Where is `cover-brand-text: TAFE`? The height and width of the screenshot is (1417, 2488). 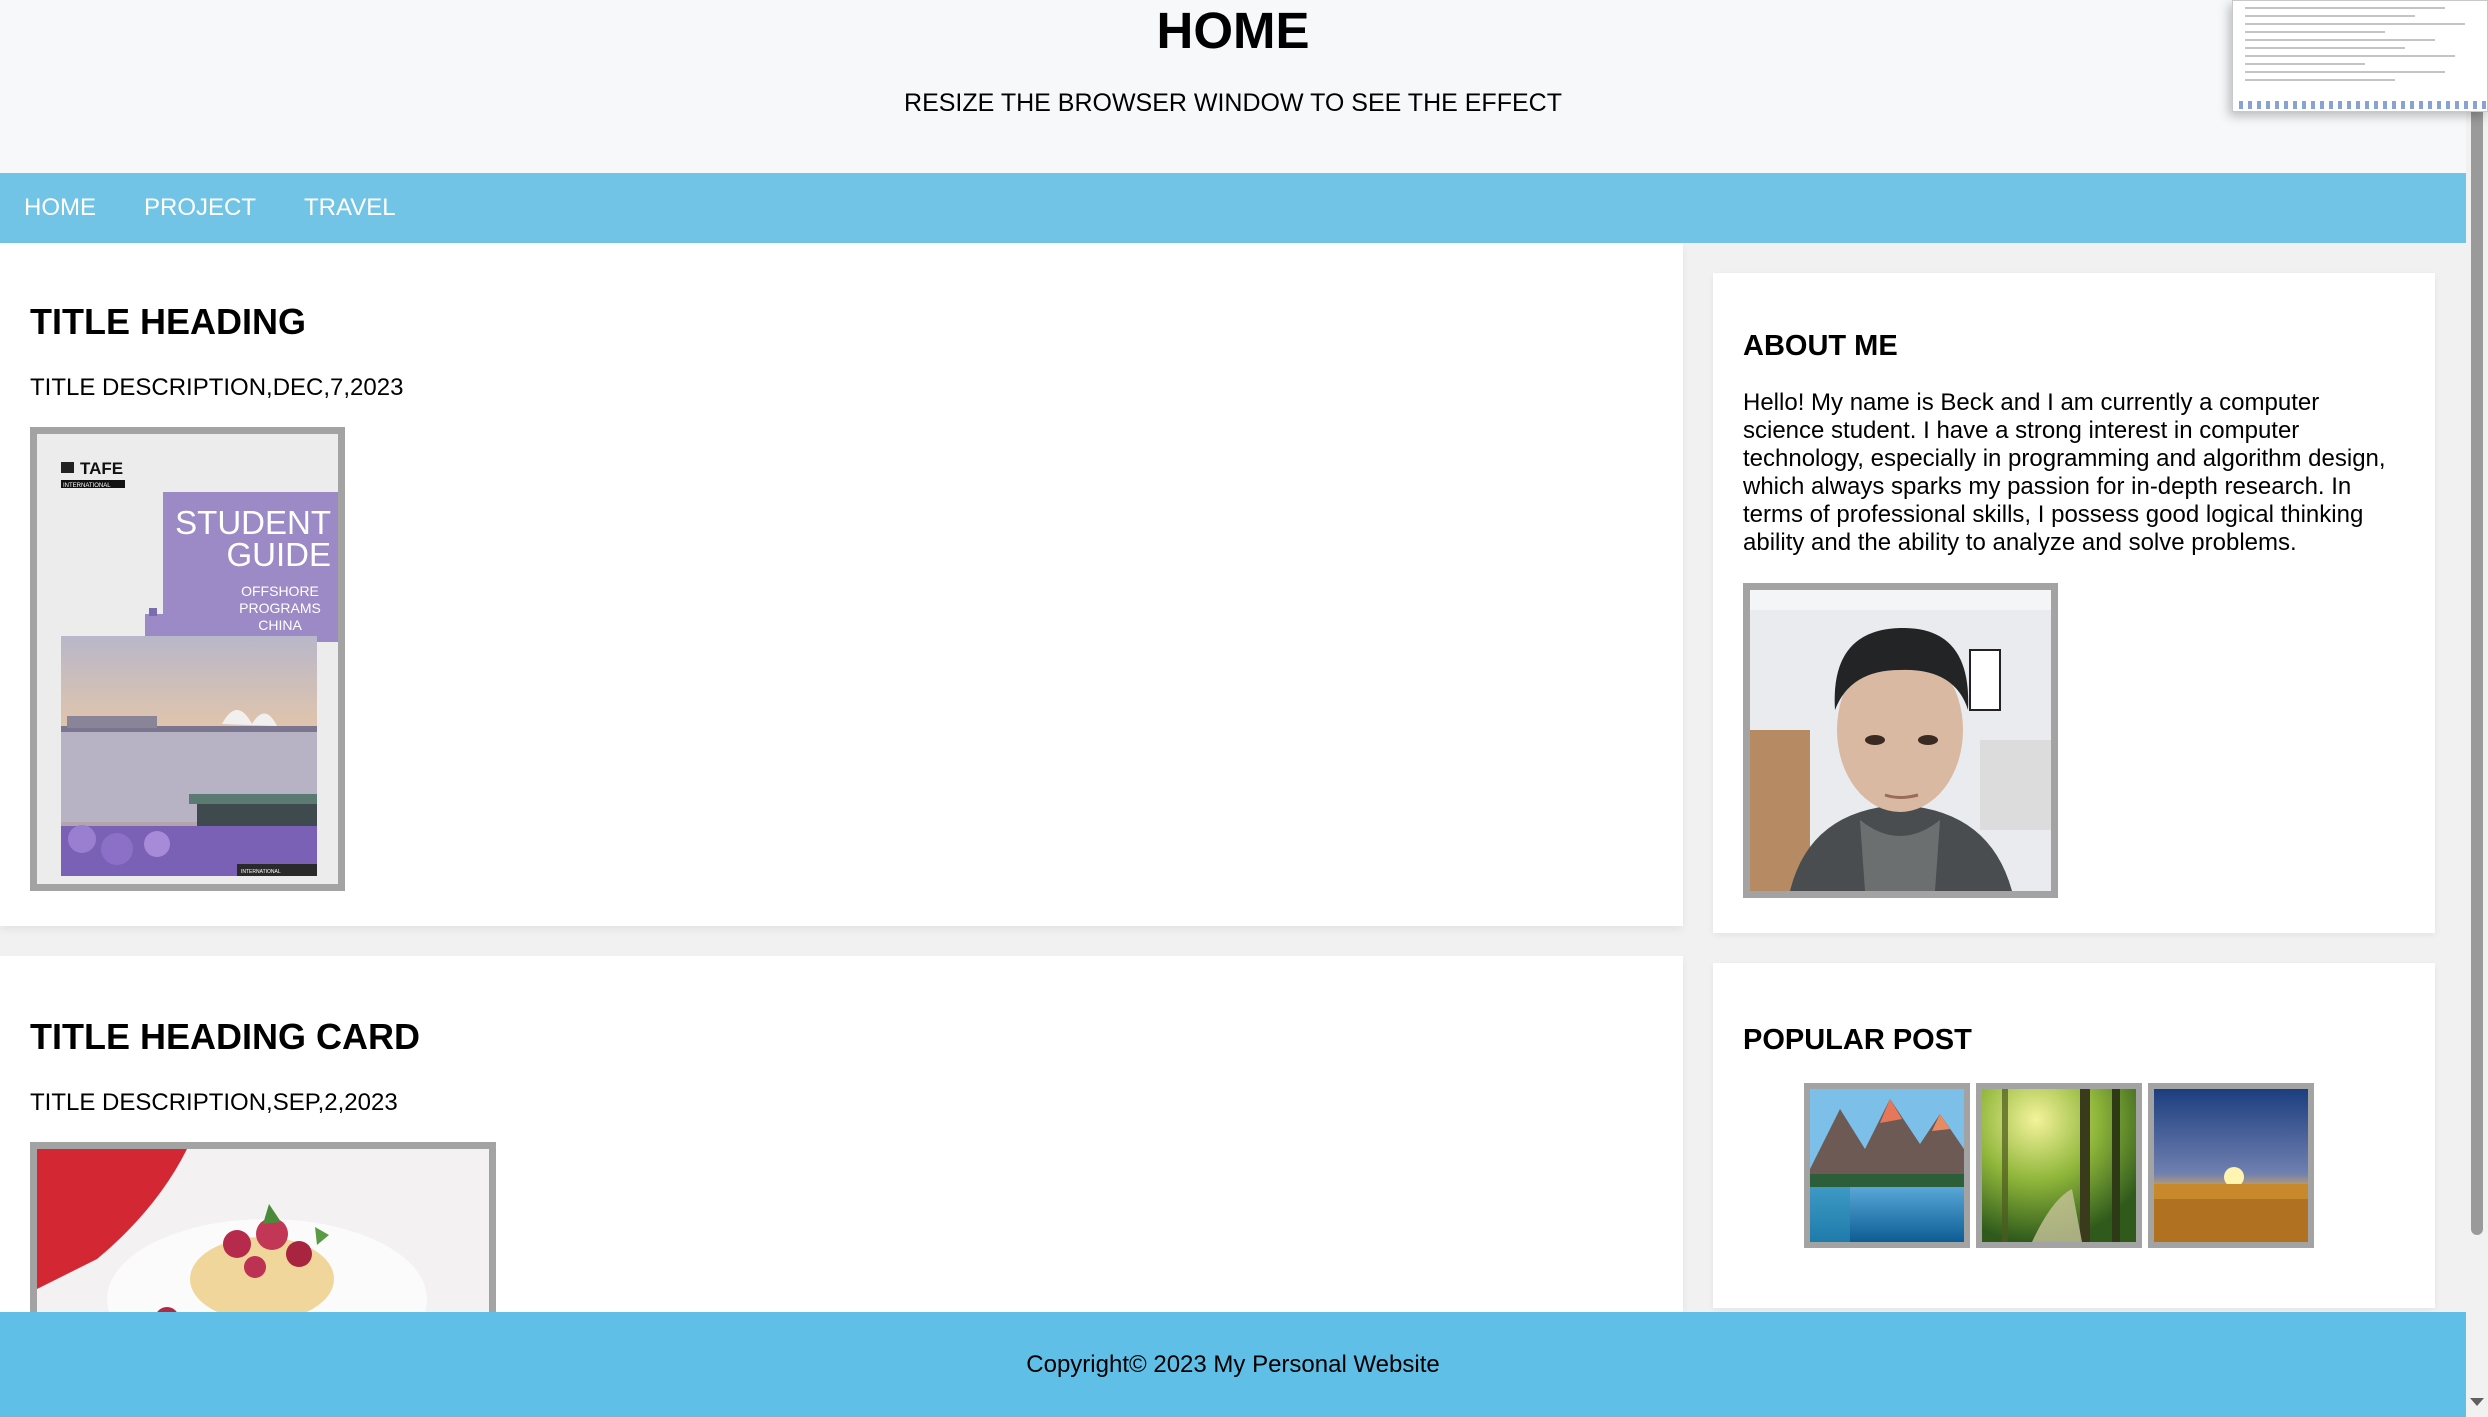 cover-brand-text: TAFE is located at coordinates (101, 468).